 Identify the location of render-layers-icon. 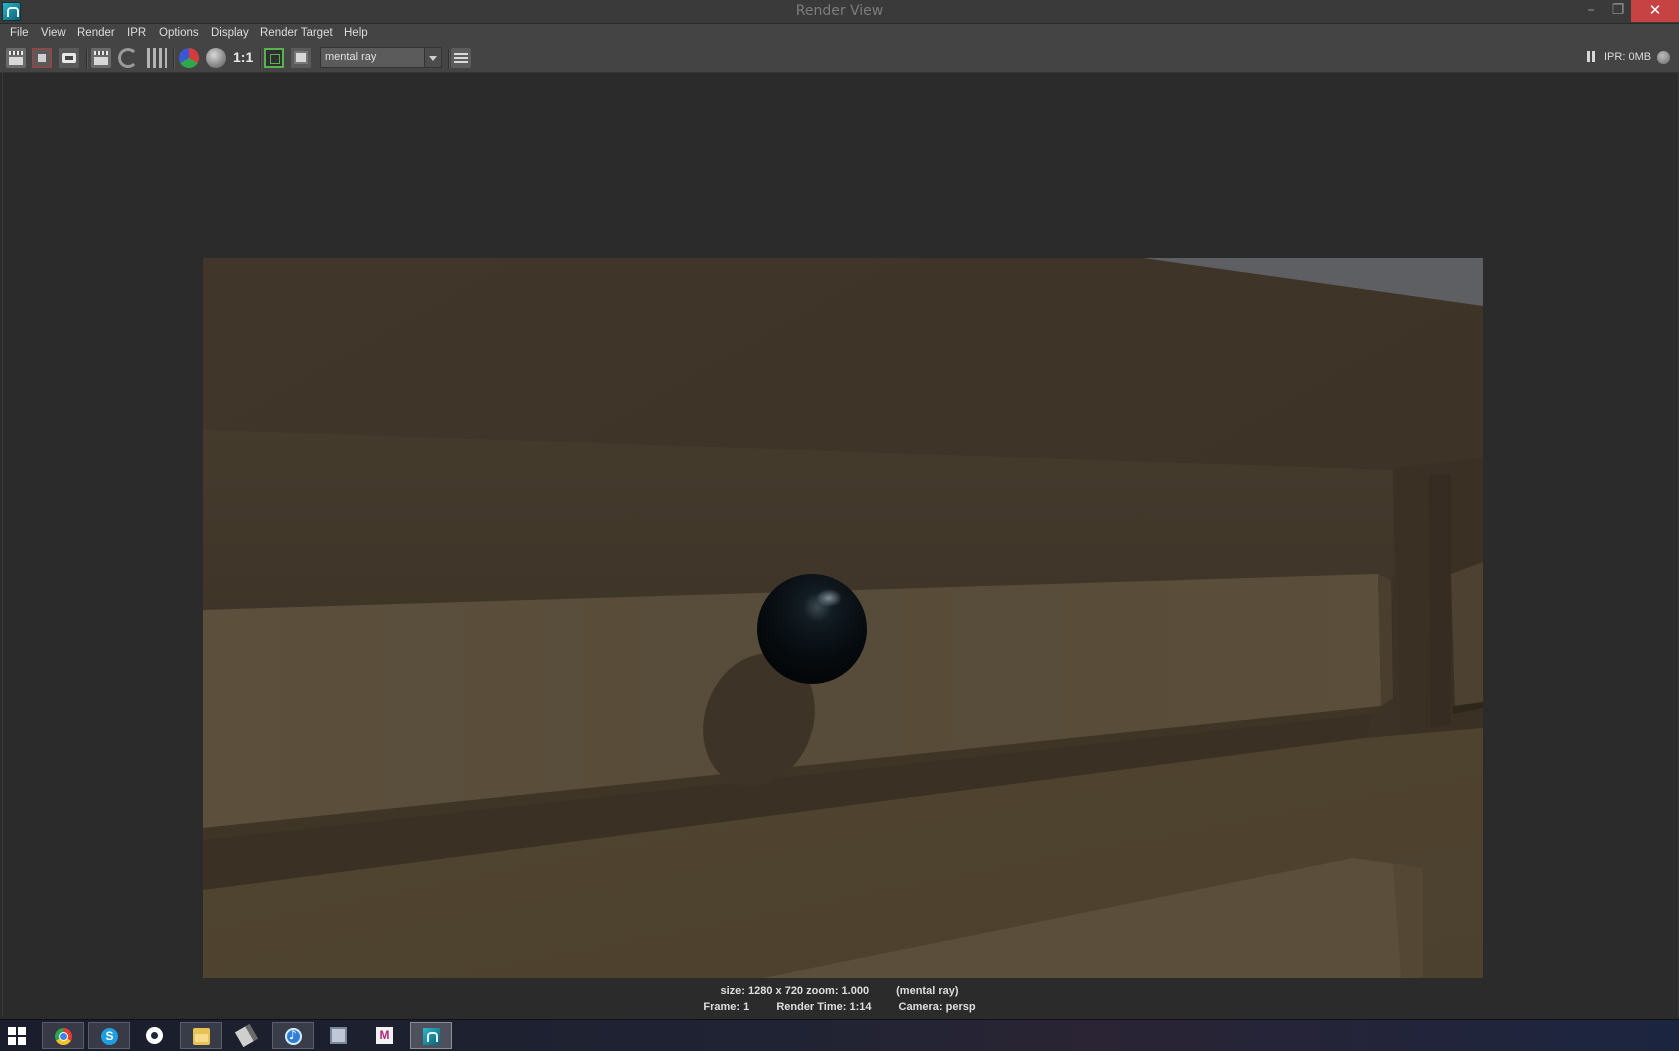
(461, 58).